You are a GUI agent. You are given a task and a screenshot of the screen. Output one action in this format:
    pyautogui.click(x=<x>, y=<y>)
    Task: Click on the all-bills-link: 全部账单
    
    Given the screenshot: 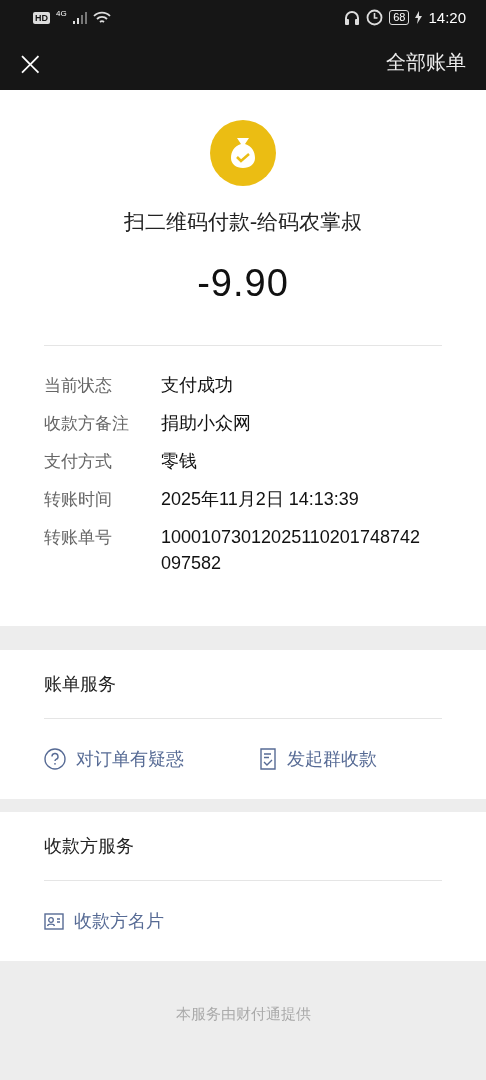 What is the action you would take?
    pyautogui.click(x=426, y=62)
    